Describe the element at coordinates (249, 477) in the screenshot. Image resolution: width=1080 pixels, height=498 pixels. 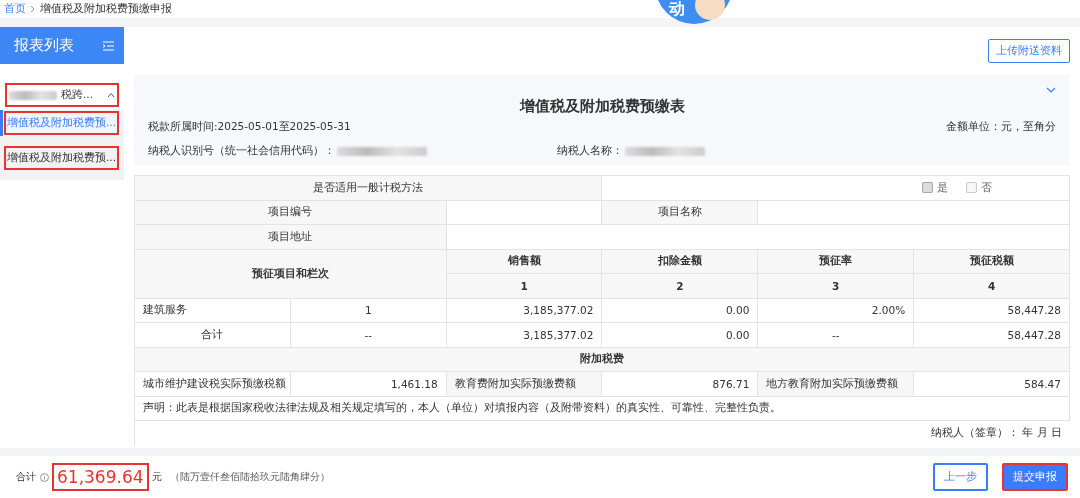
I see `amount-in-words: （陆万壹仟叁佰陆拾玖元陆角肆分）` at that location.